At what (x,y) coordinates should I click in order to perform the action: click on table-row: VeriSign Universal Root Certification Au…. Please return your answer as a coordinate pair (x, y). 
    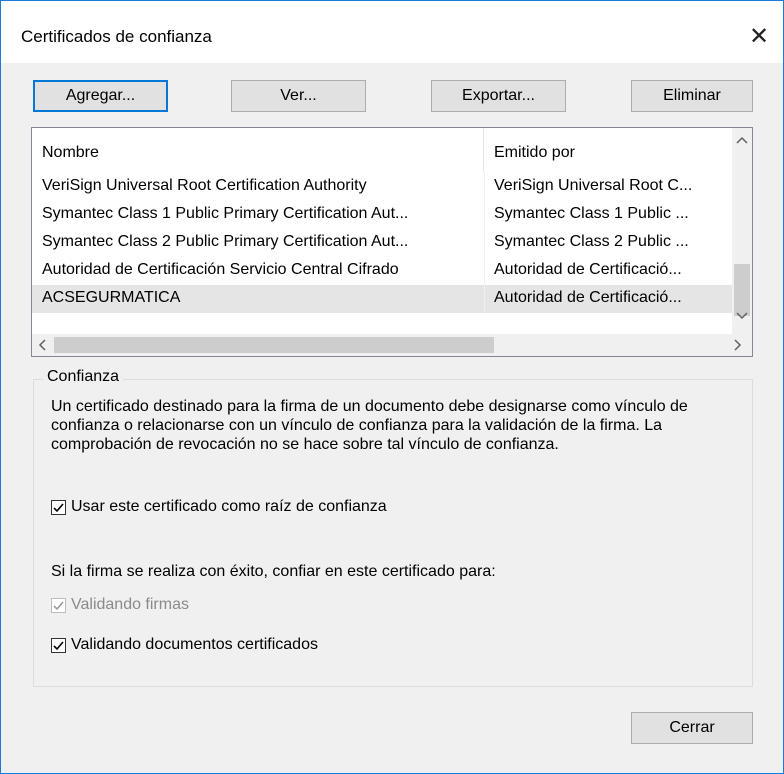
    Looking at the image, I should click on (383, 187).